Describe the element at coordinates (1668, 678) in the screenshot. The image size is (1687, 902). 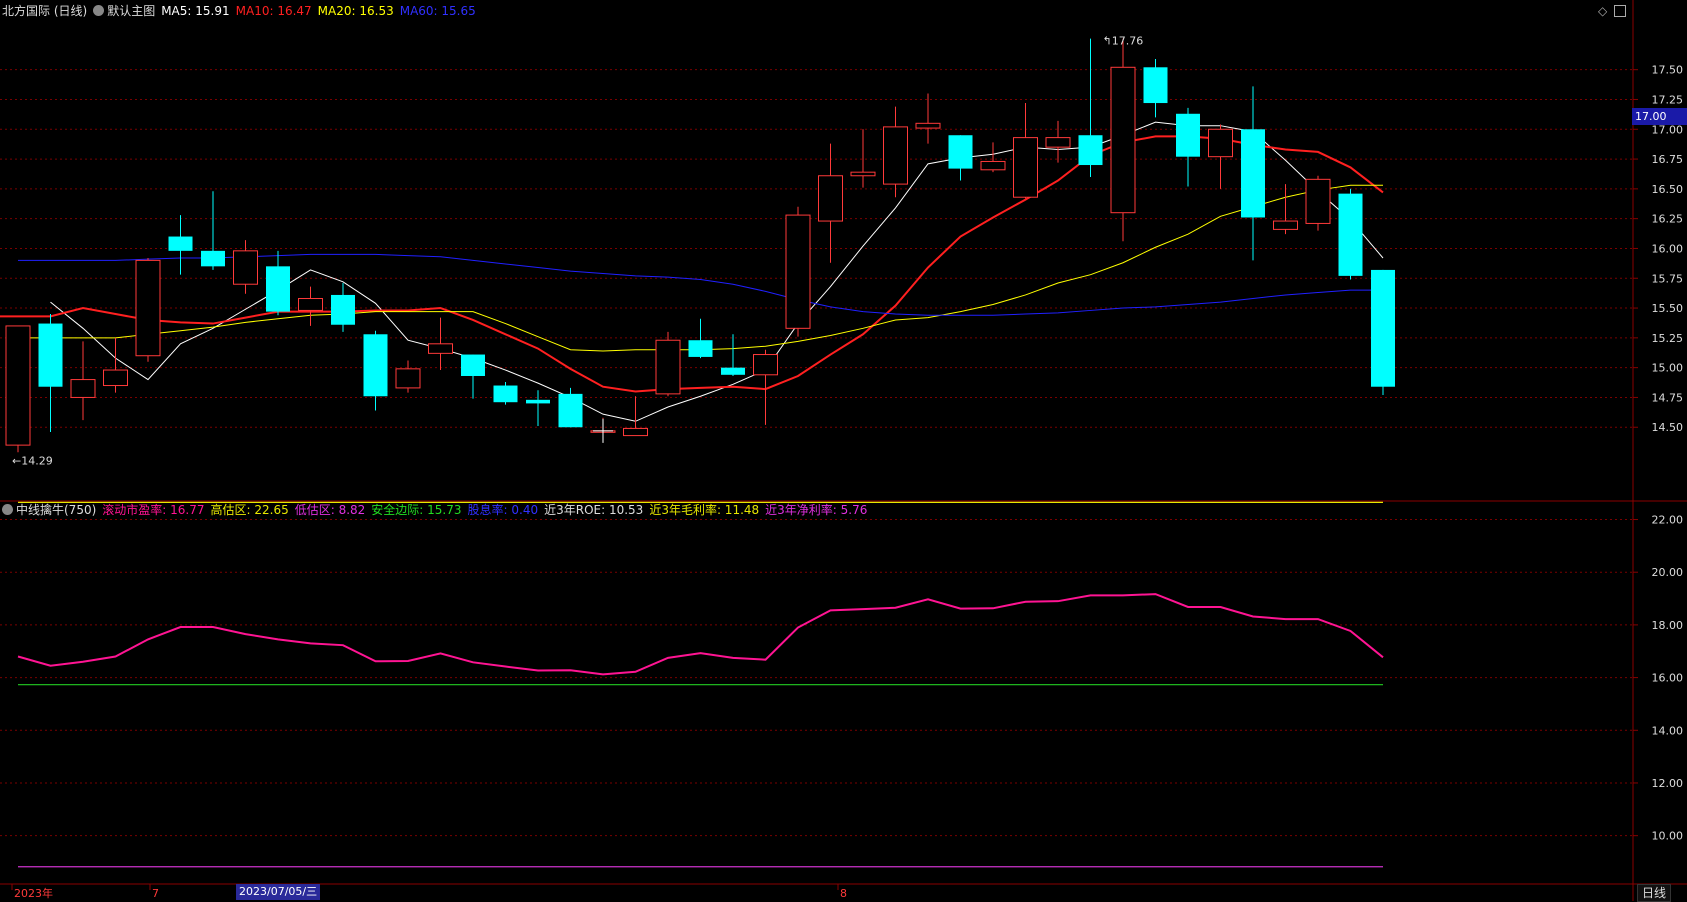
I see `indicator-tick-label: 16.00` at that location.